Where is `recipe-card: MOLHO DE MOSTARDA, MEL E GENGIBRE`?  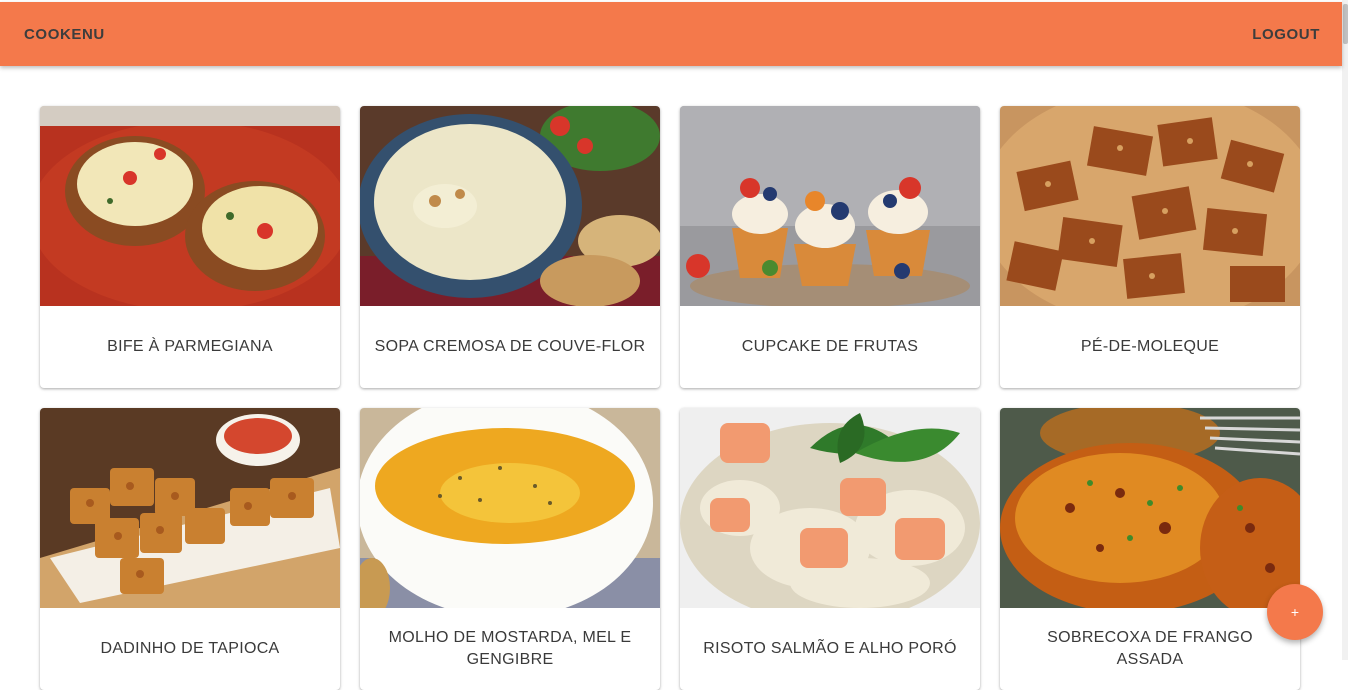 recipe-card: MOLHO DE MOSTARDA, MEL E GENGIBRE is located at coordinates (510, 549).